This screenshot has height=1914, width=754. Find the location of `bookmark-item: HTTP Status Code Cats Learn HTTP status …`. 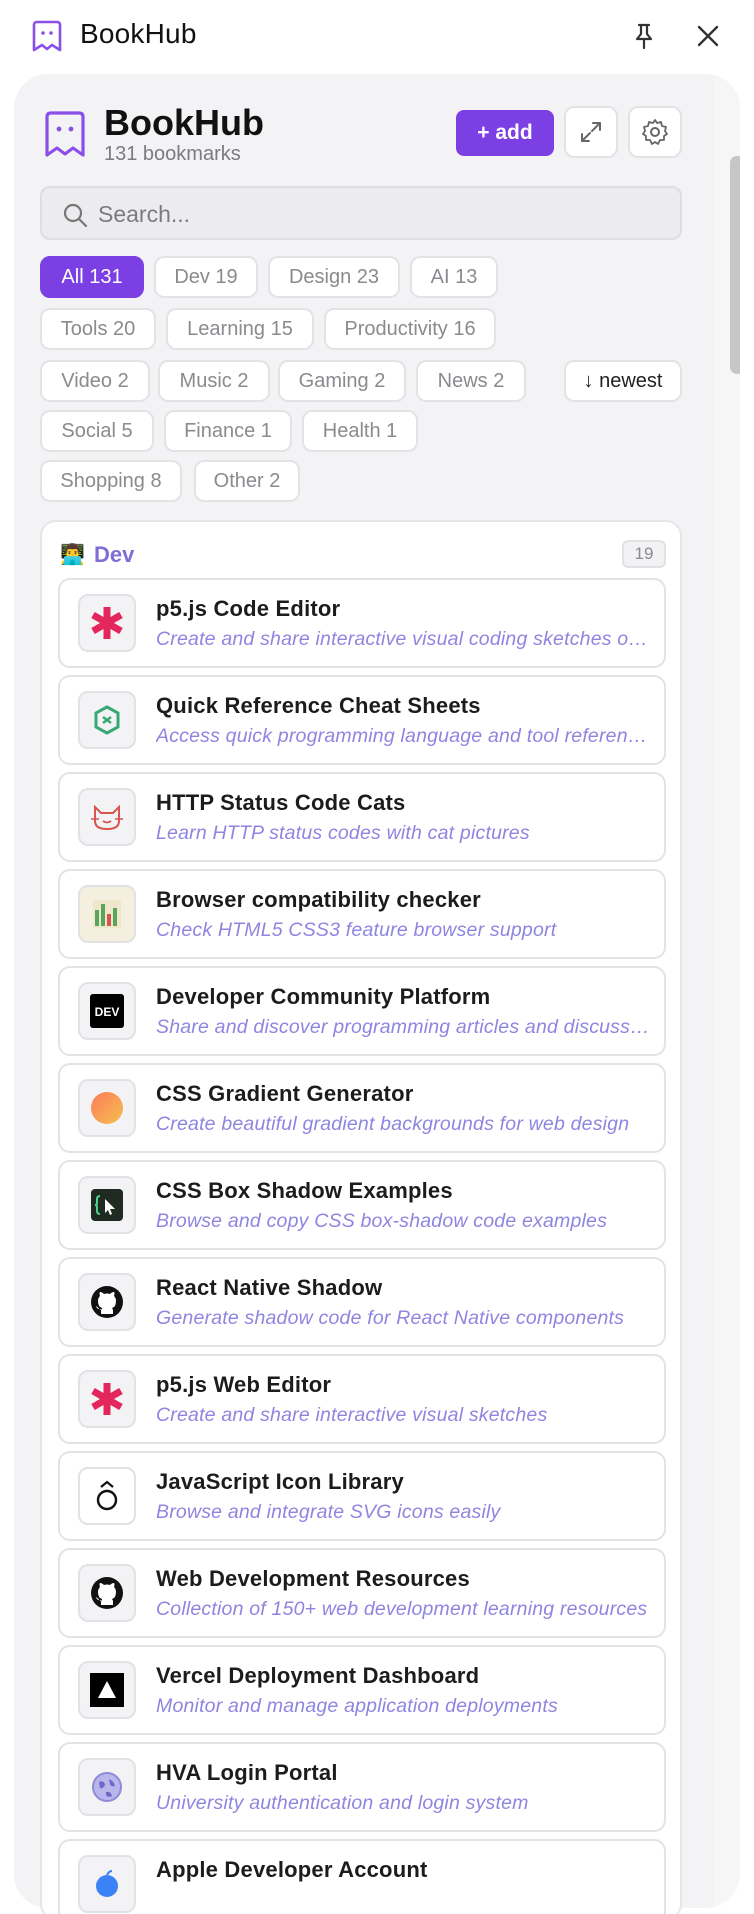

bookmark-item: HTTP Status Code Cats Learn HTTP status … is located at coordinates (362, 817).